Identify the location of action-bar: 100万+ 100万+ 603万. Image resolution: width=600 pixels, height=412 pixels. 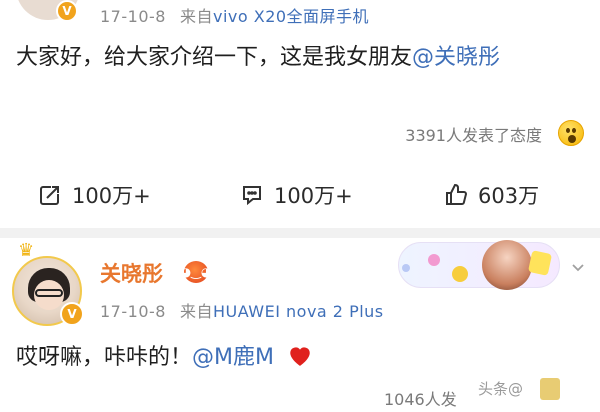
(300, 195).